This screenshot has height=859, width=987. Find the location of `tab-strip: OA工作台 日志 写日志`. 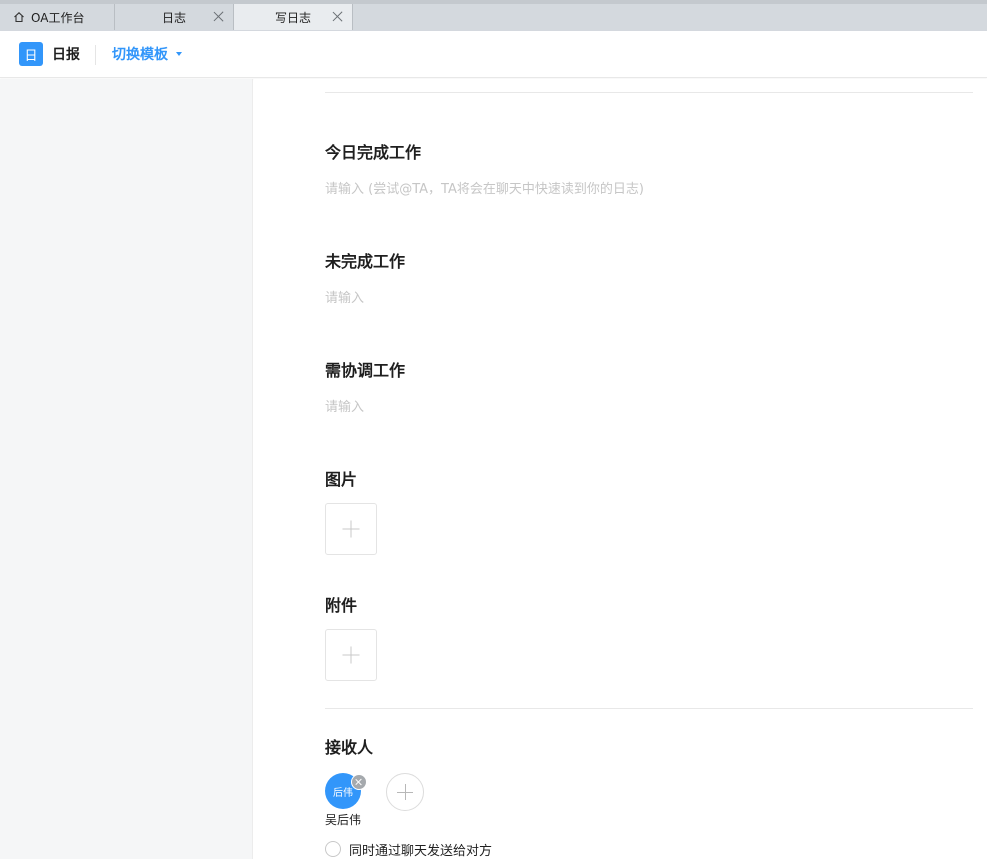

tab-strip: OA工作台 日志 写日志 is located at coordinates (493, 15).